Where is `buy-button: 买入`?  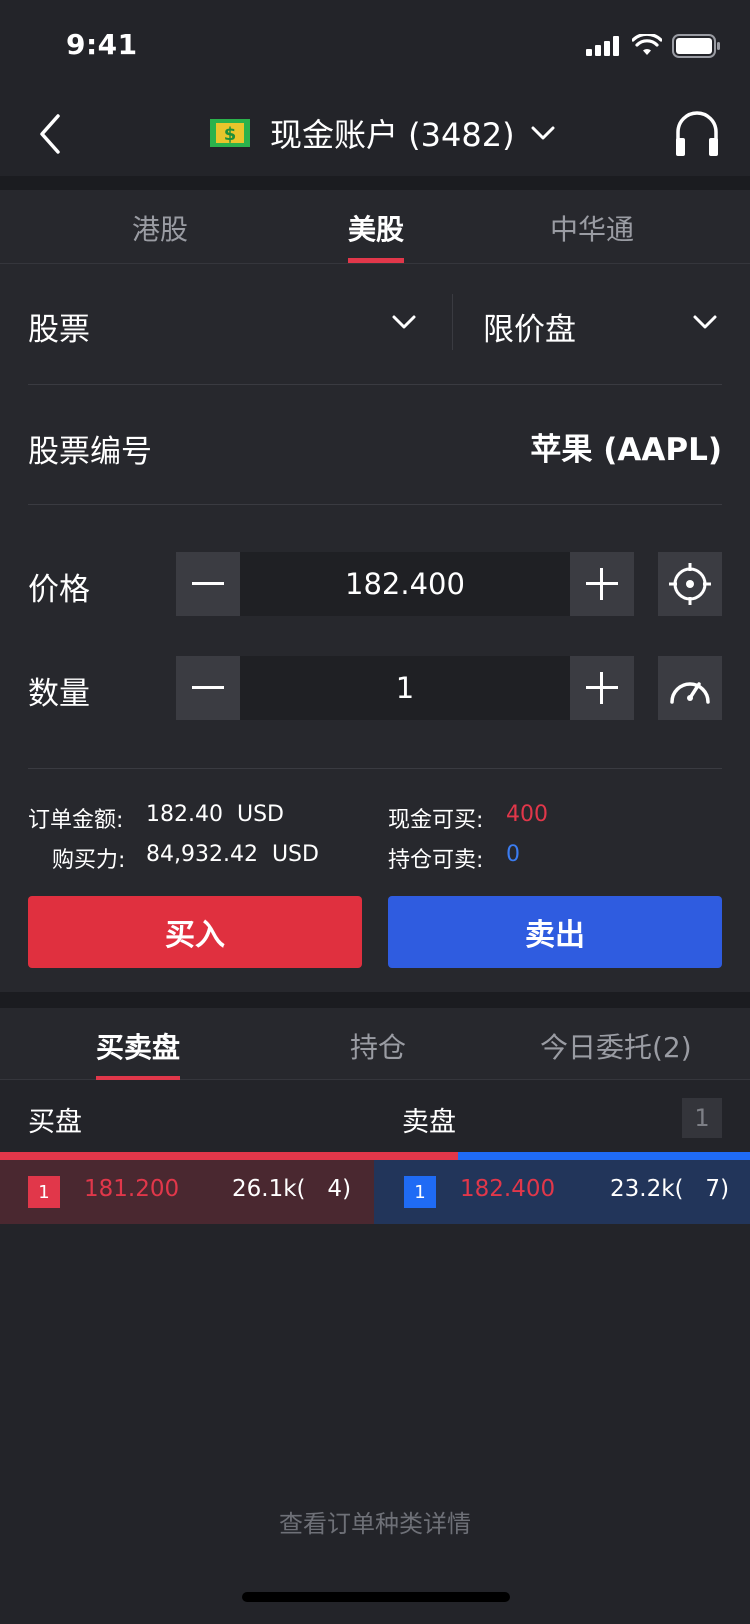
buy-button: 买入 is located at coordinates (195, 932).